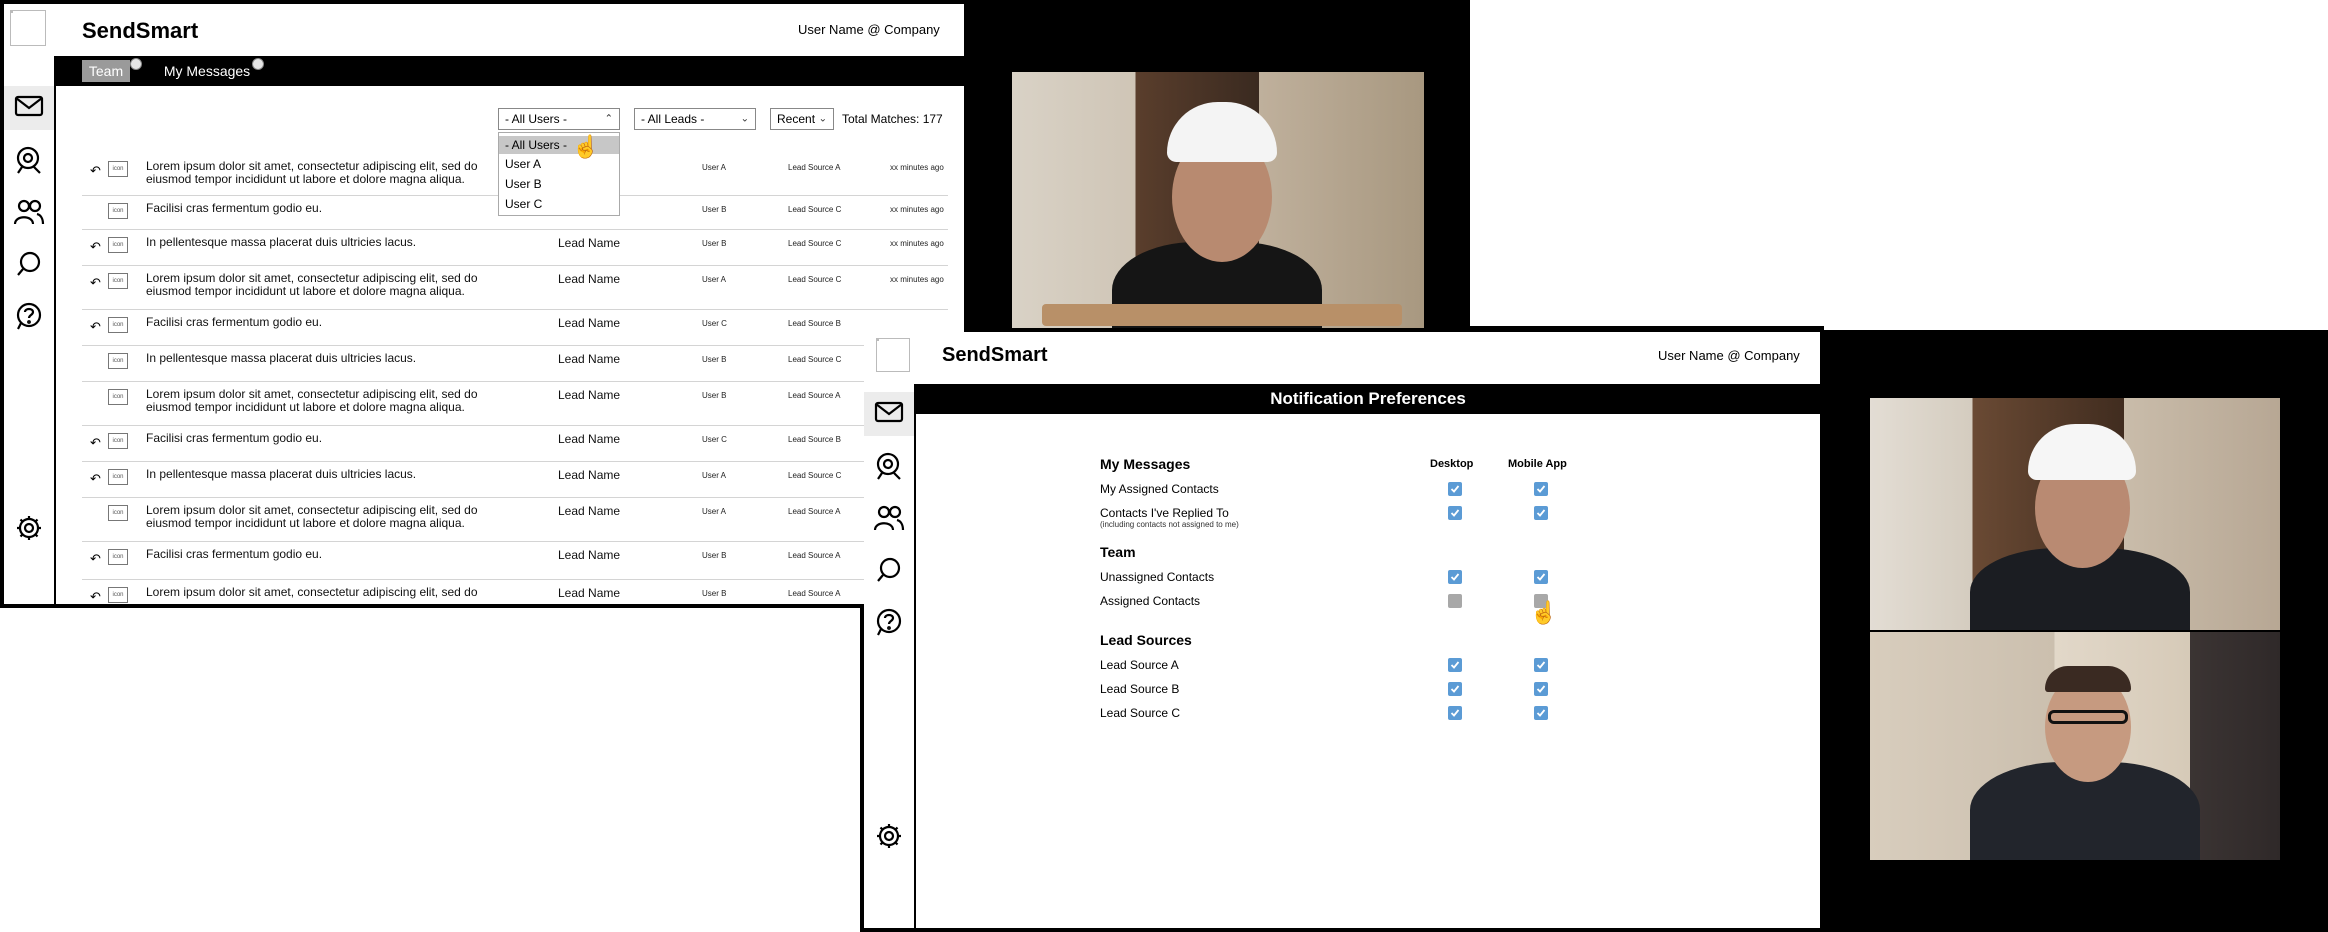  What do you see at coordinates (523, 184) in the screenshot?
I see `option-label: User B` at bounding box center [523, 184].